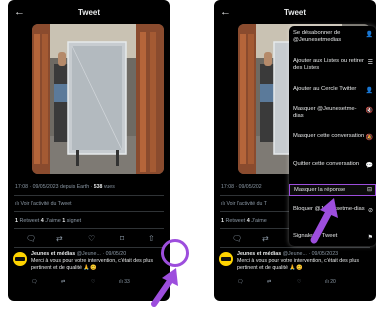 This screenshot has height=314, width=381. Describe the element at coordinates (127, 282) in the screenshot. I see `reply-views-count: 33` at that location.